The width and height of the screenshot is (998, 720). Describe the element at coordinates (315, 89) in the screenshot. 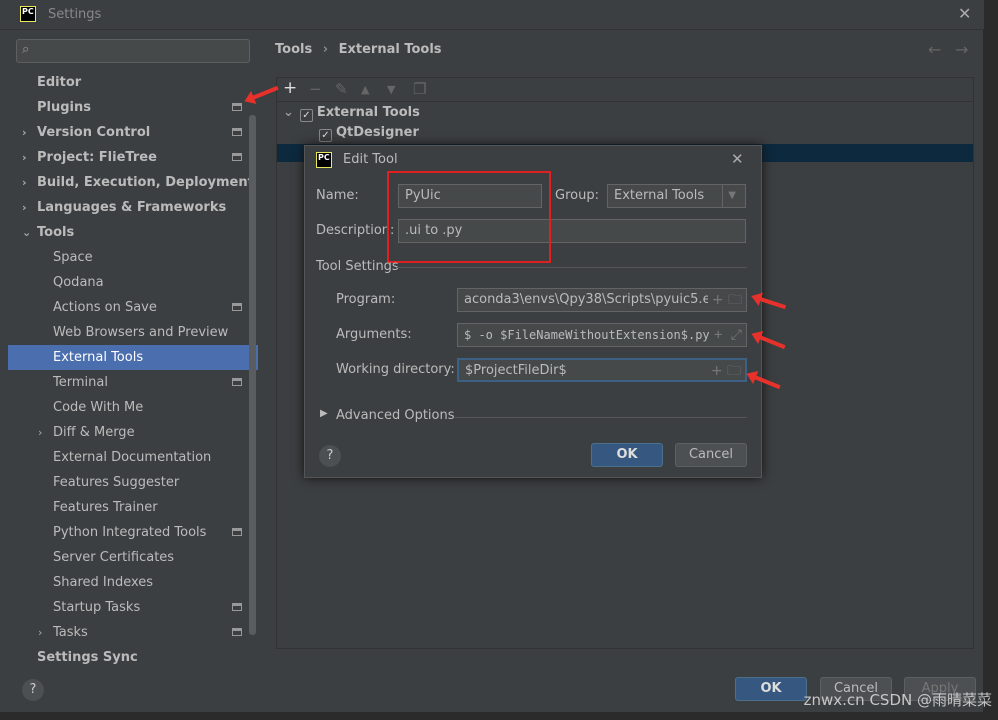

I see `remove-icon: −` at that location.